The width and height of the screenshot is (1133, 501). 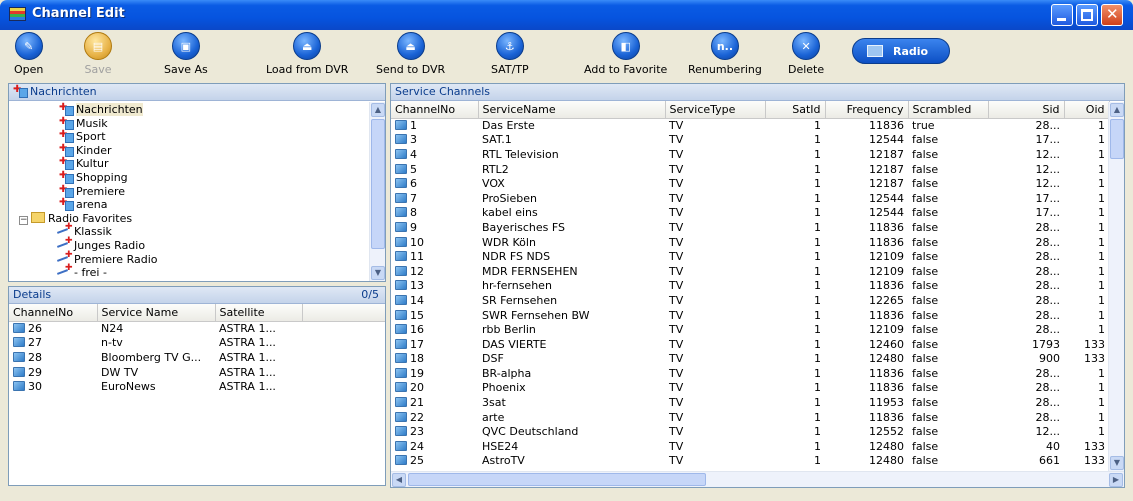 What do you see at coordinates (625, 54) in the screenshot?
I see `add-to-favorite-button: ◧ Add to Favorite` at bounding box center [625, 54].